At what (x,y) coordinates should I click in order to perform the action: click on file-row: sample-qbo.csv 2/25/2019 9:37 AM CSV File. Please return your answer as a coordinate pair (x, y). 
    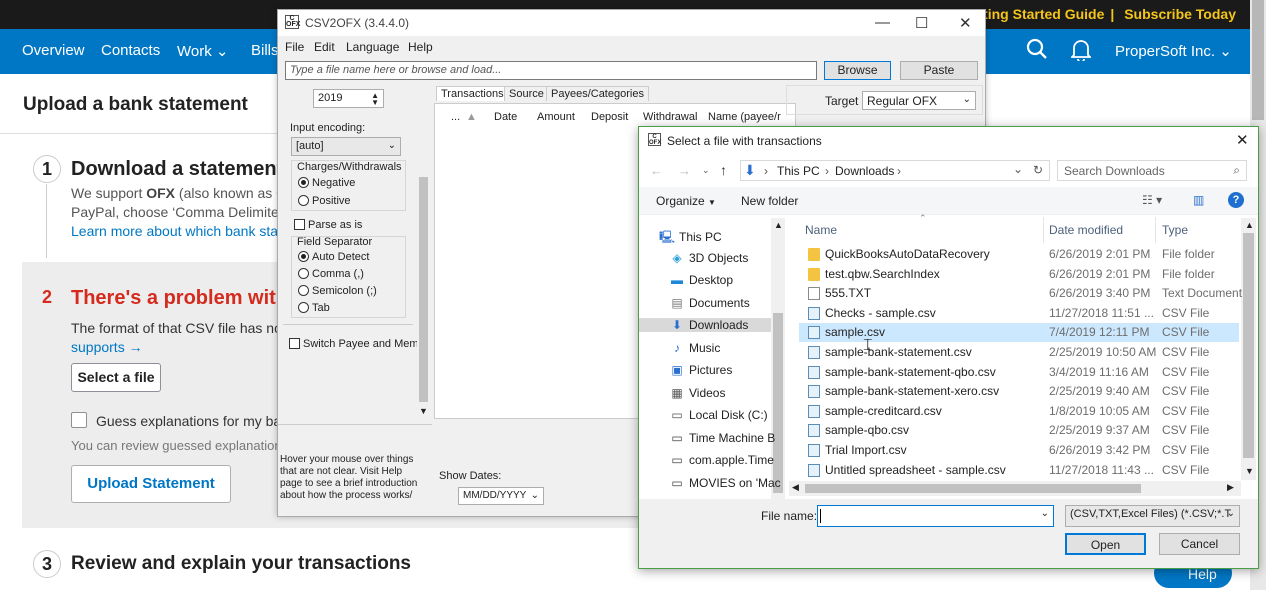
    Looking at the image, I should click on (1019, 430).